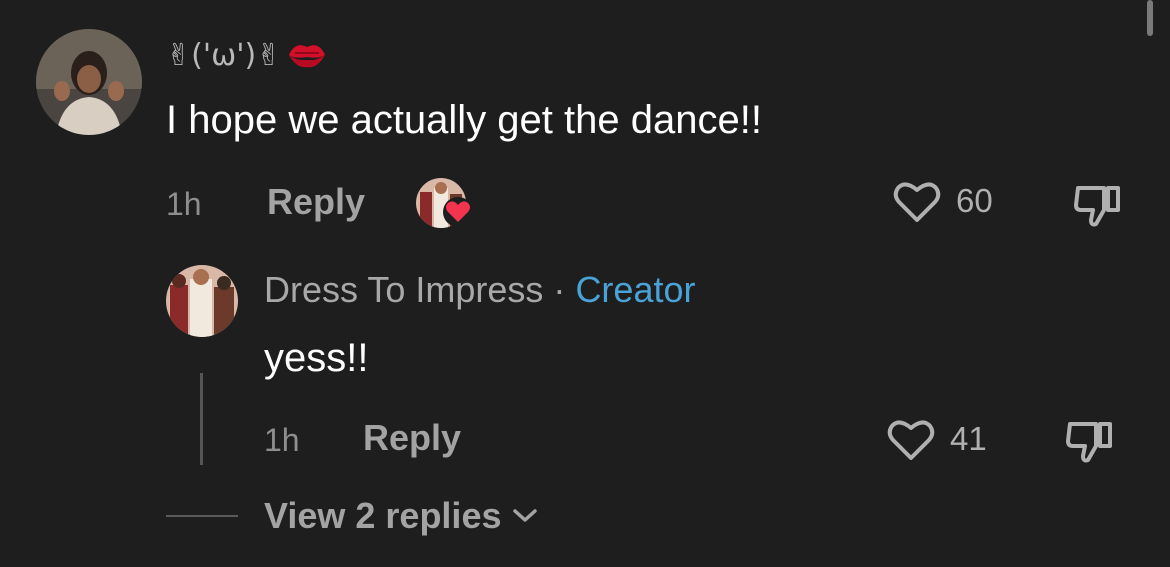  Describe the element at coordinates (202, 301) in the screenshot. I see `creator-avatar` at that location.